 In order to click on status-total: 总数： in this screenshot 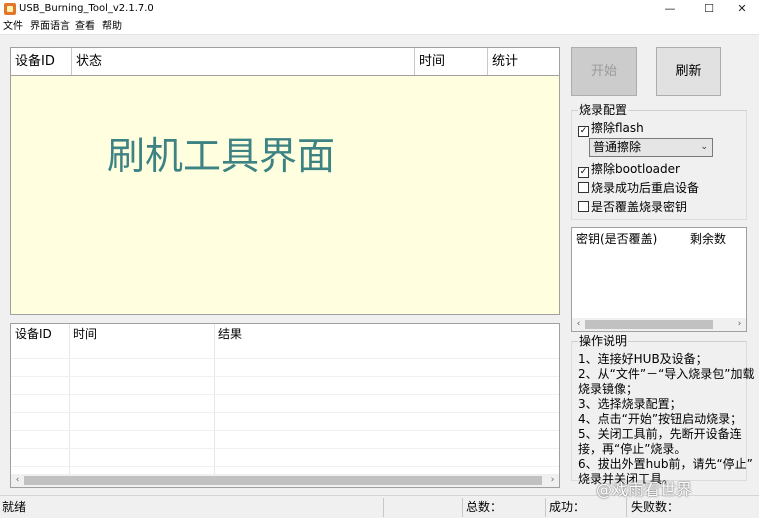, I will do `click(484, 507)`.